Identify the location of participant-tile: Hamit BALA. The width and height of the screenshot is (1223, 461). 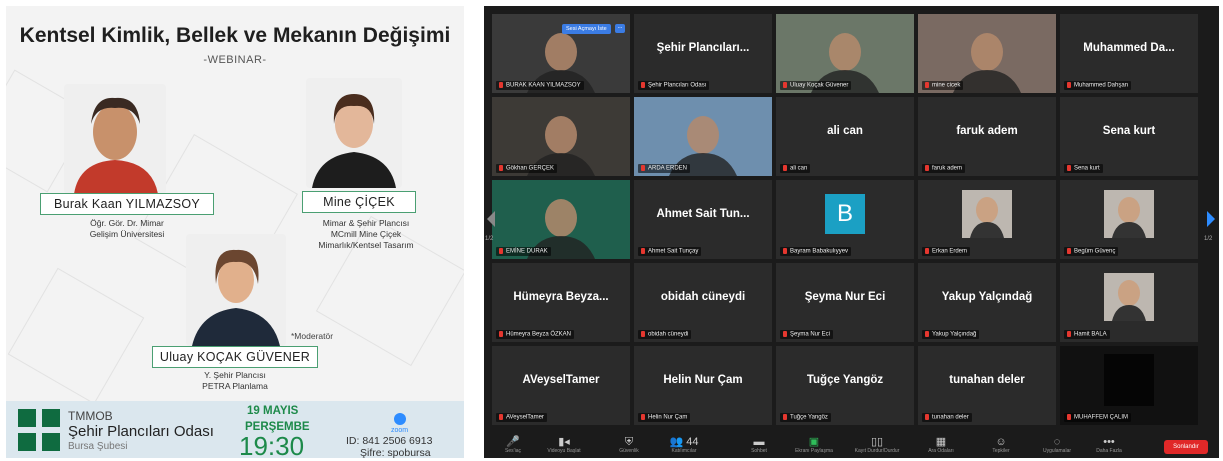
(1129, 302).